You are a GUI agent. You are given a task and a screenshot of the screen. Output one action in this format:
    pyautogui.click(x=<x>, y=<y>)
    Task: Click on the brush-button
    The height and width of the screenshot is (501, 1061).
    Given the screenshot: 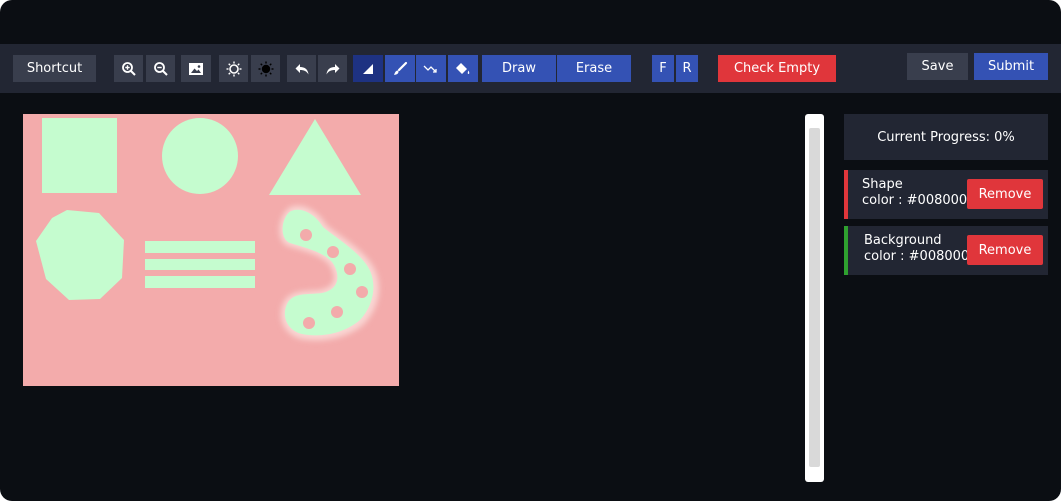 What is the action you would take?
    pyautogui.click(x=400, y=68)
    